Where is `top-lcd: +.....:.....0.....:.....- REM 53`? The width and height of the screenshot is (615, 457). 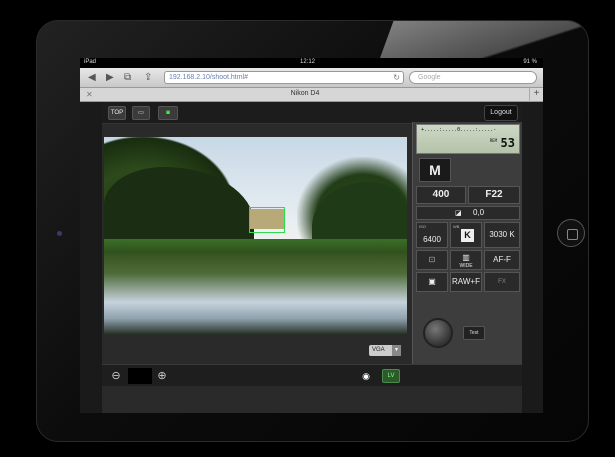 top-lcd: +.....:.....0.....:.....- REM 53 is located at coordinates (468, 139).